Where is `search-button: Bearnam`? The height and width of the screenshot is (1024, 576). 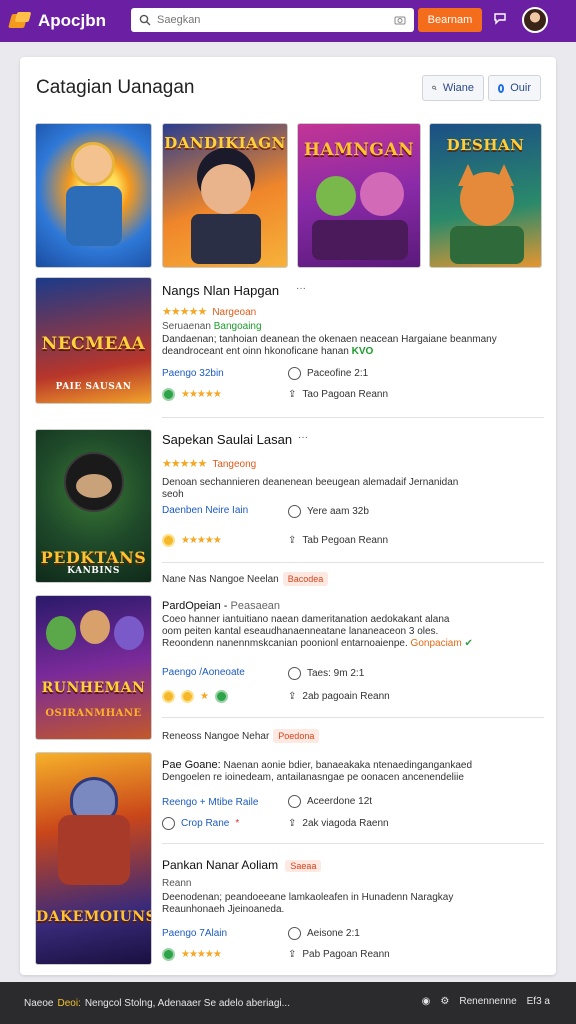
search-button: Bearnam is located at coordinates (450, 20).